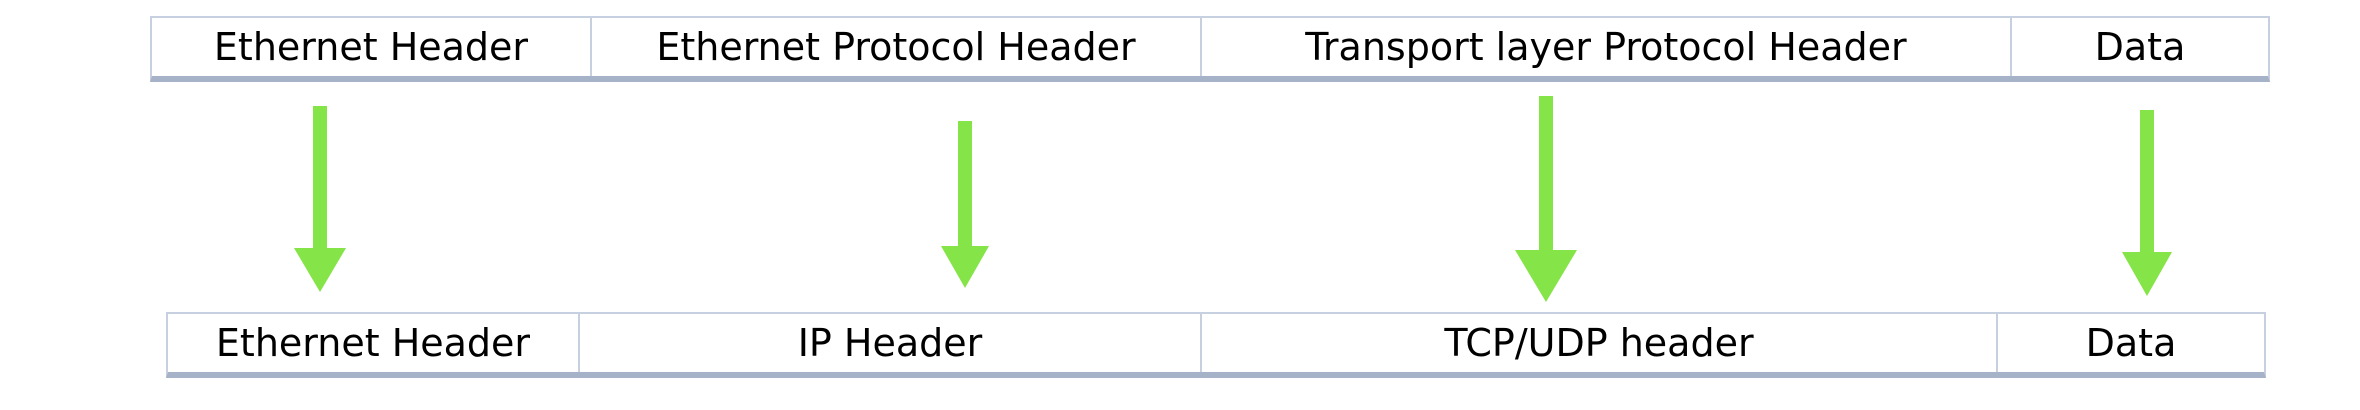 This screenshot has height=410, width=2360. What do you see at coordinates (1600, 343) in the screenshot?
I see `cell-tcp-udp-header: TCP/UDP header` at bounding box center [1600, 343].